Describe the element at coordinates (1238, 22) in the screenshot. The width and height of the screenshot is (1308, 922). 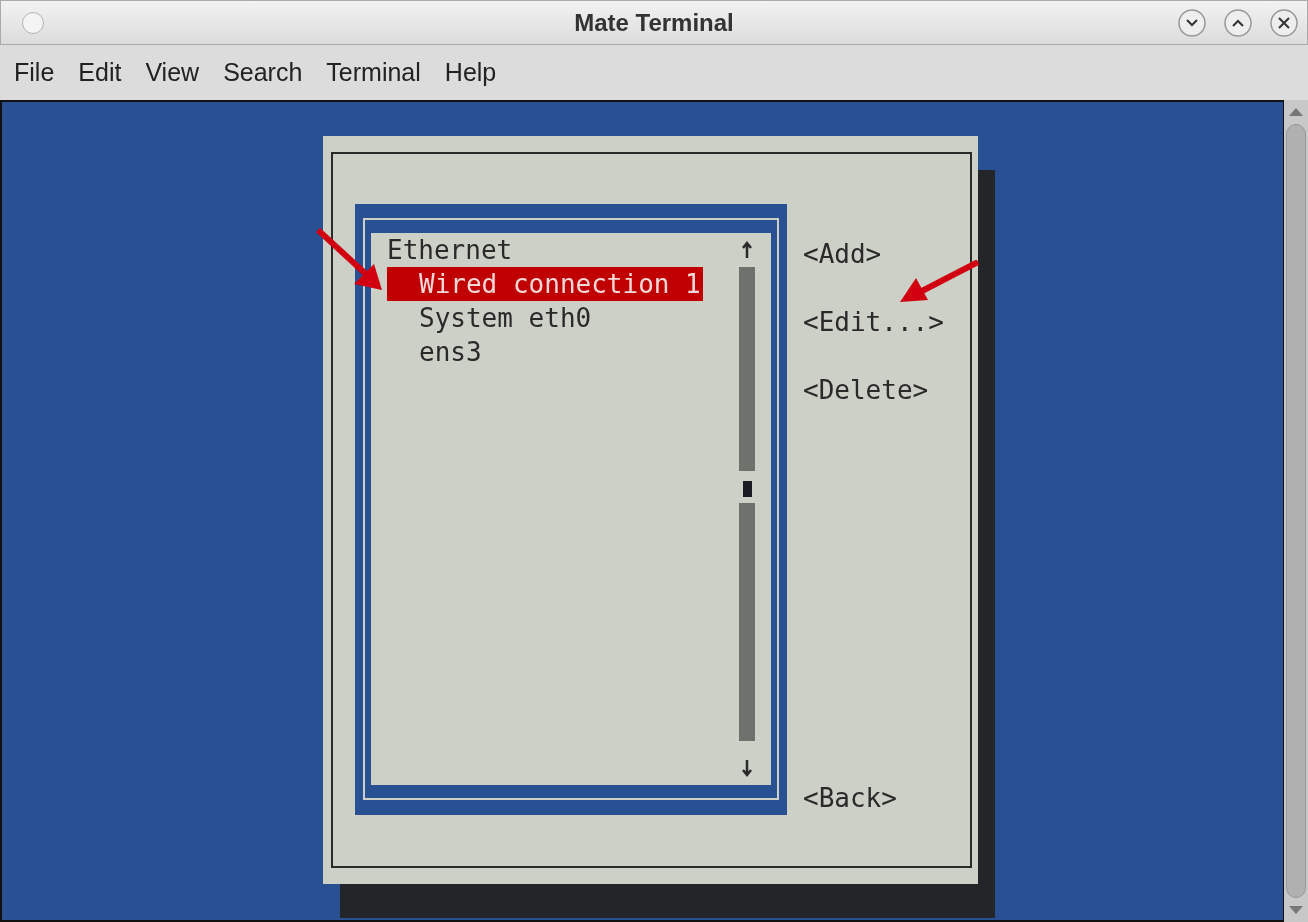
I see `maximize-icon` at that location.